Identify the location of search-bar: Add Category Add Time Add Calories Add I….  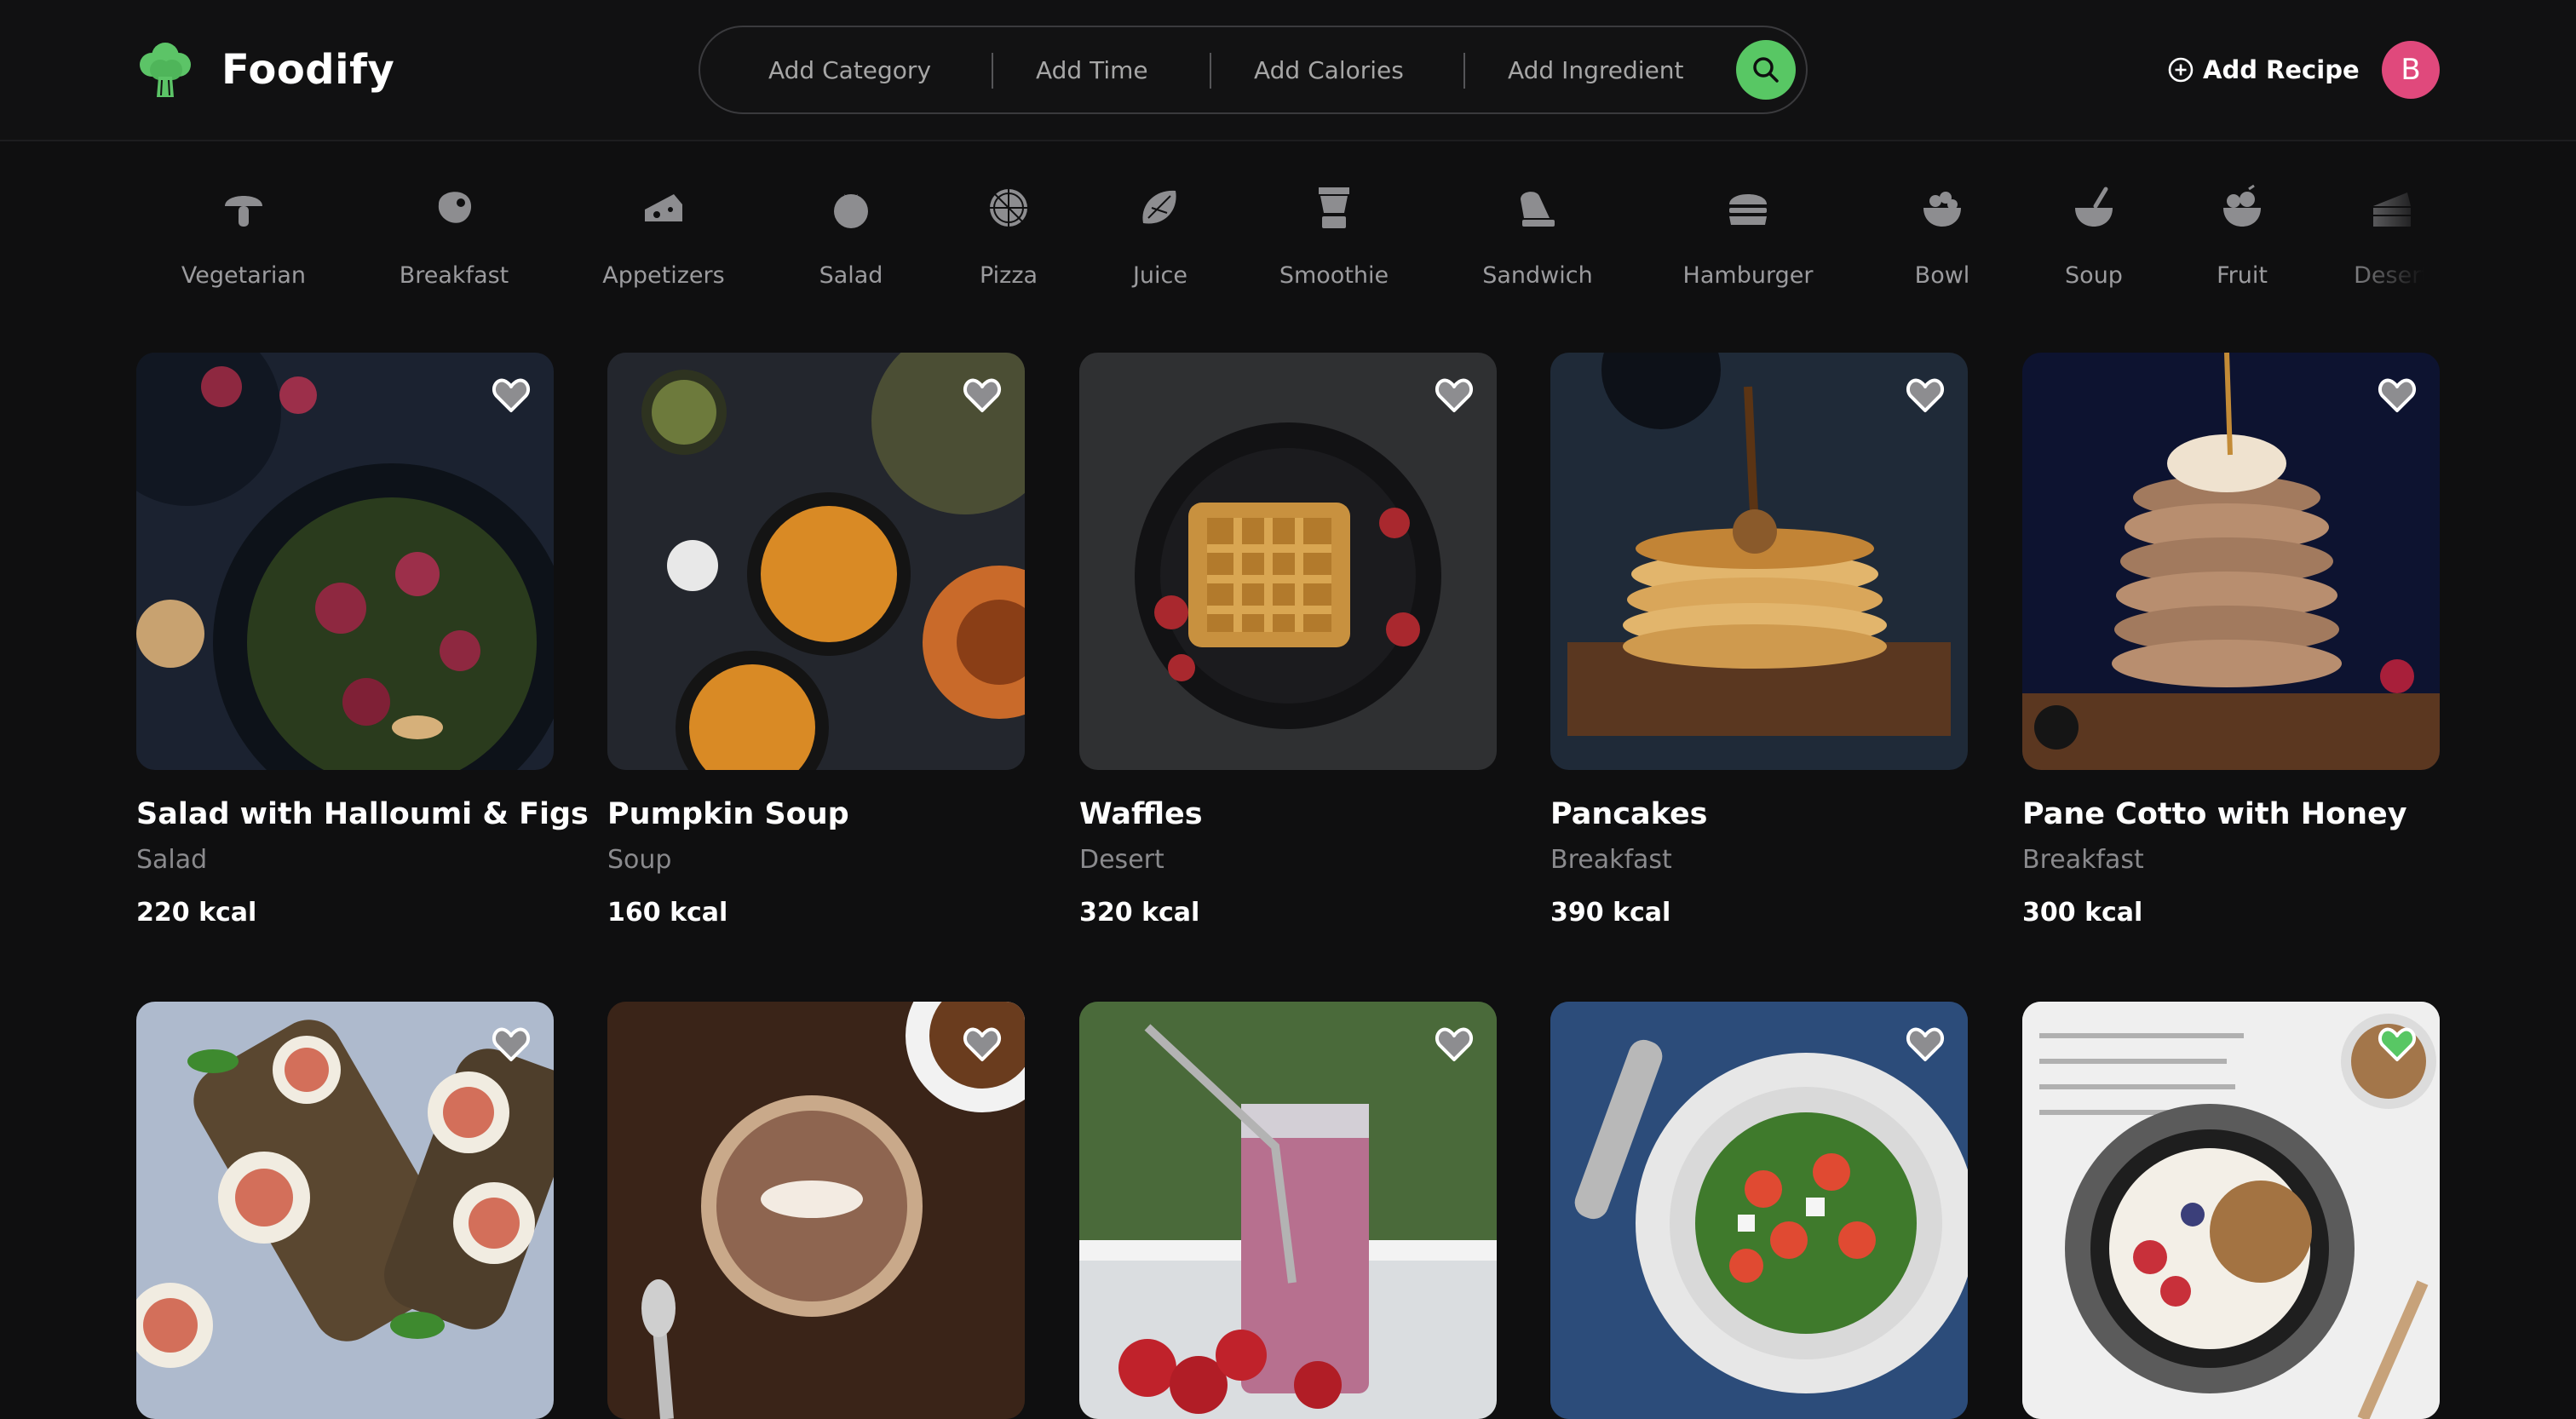
(1254, 70).